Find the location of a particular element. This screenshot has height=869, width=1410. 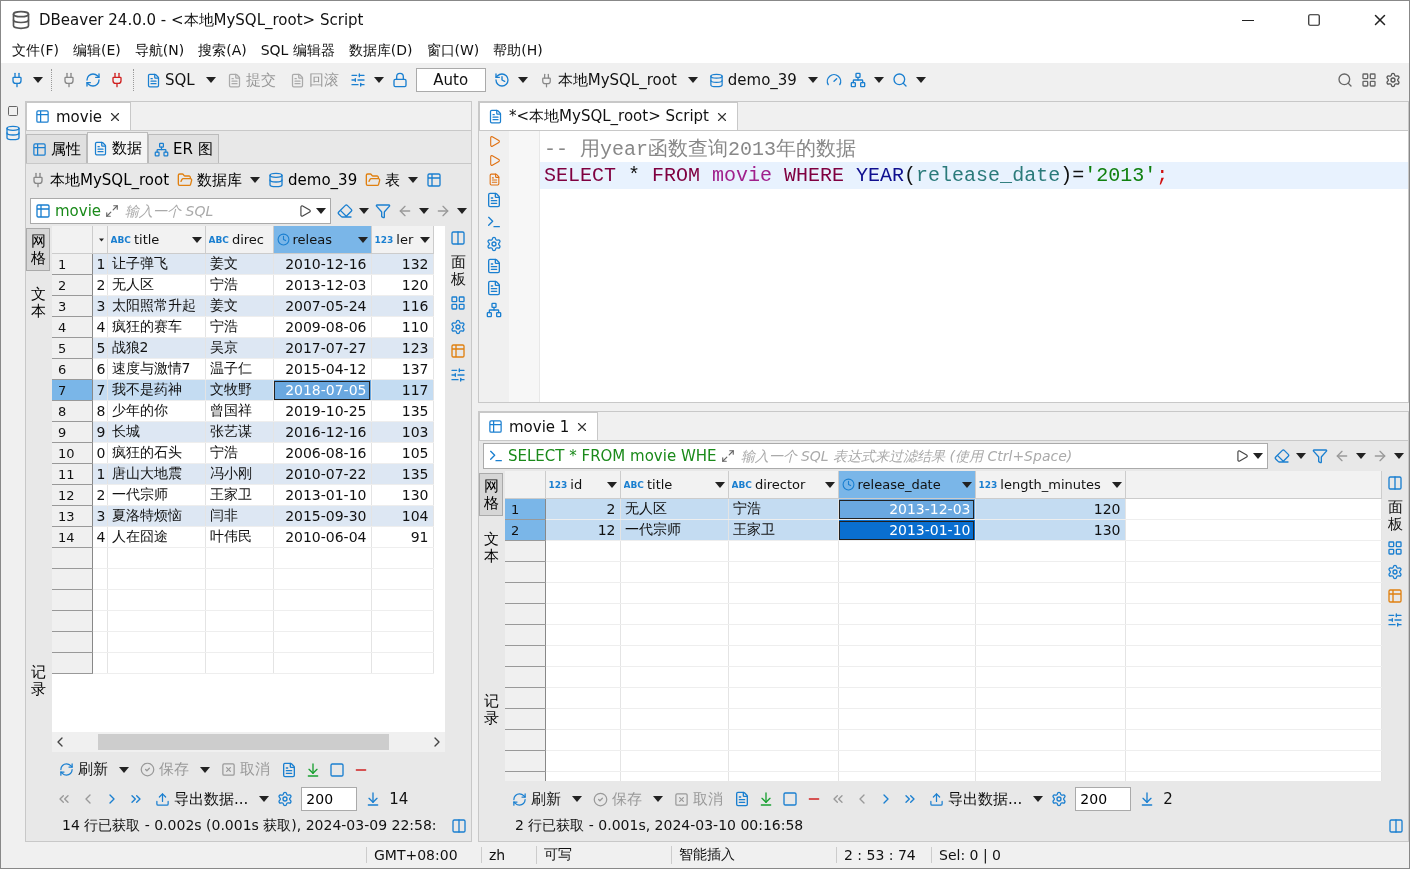

panel-toggle-icon is located at coordinates (459, 826).